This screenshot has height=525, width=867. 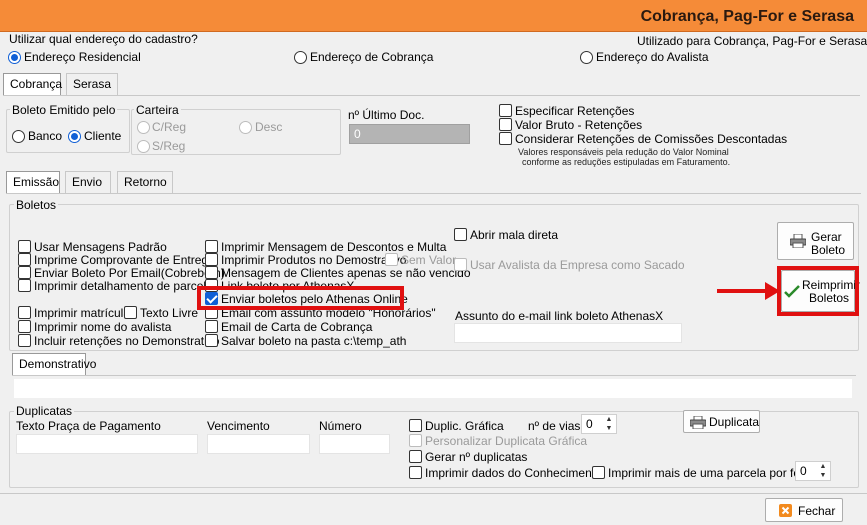 What do you see at coordinates (505, 124) in the screenshot?
I see `checkbox-valor-bruto` at bounding box center [505, 124].